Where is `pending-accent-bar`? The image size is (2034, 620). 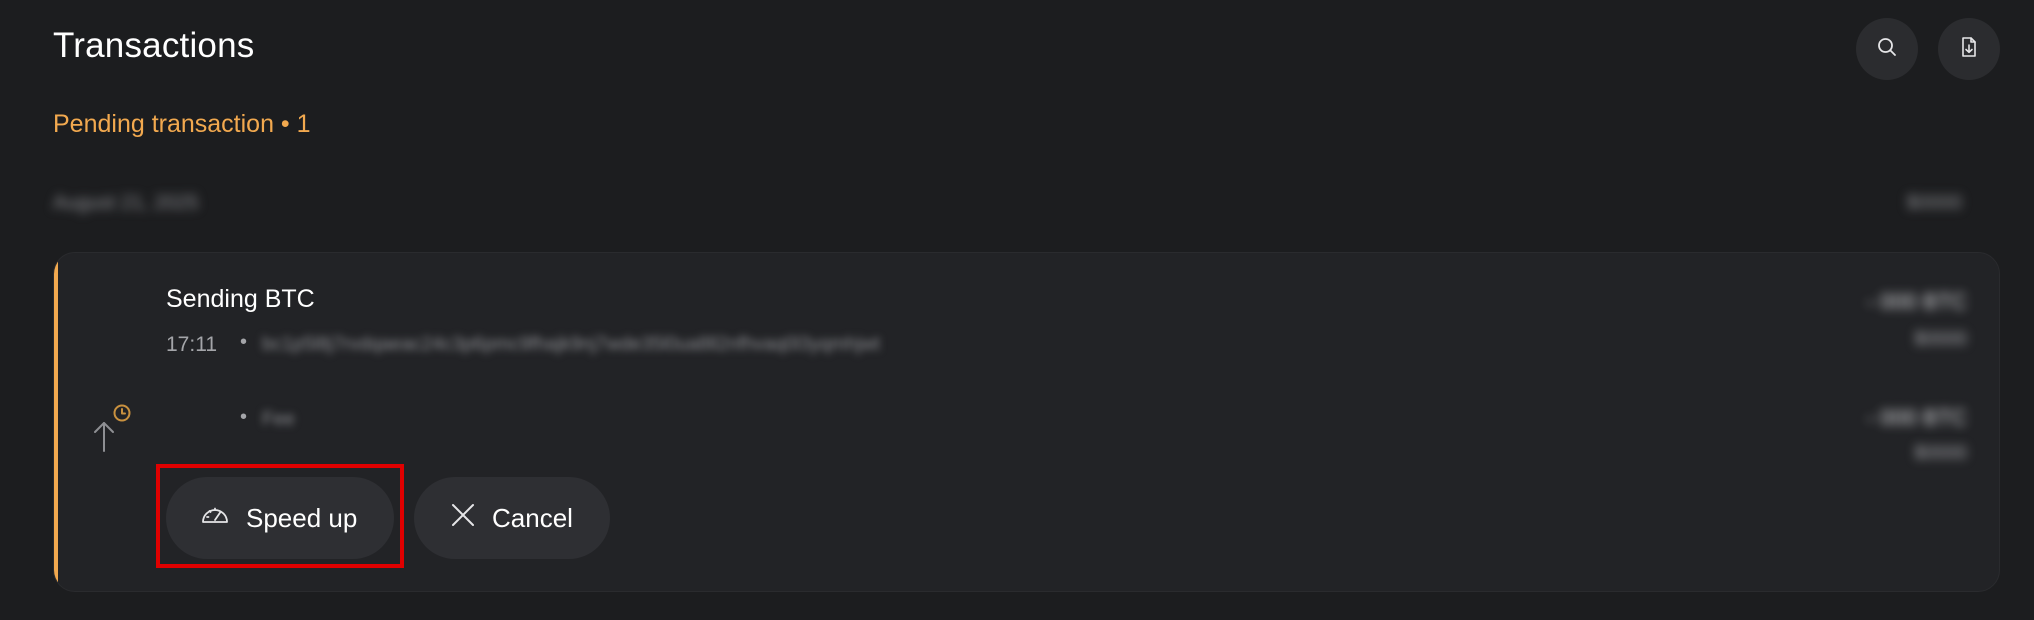
pending-accent-bar is located at coordinates (56, 422).